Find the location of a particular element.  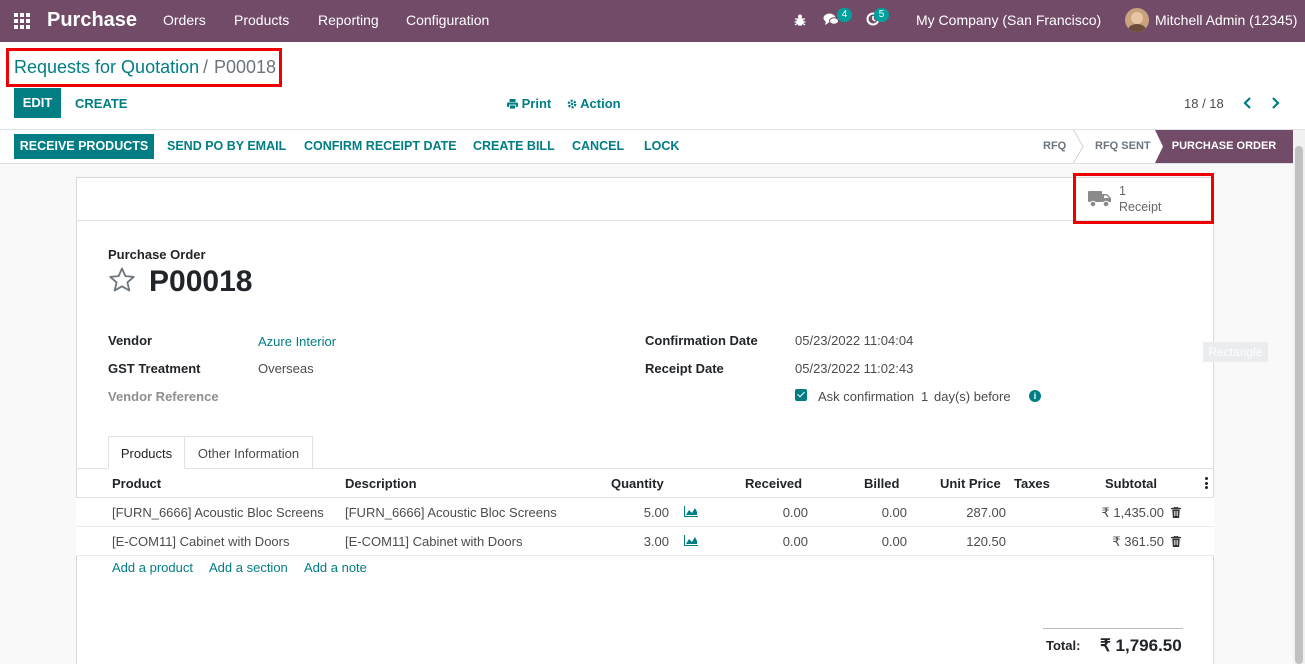

breadcrumb-current: P00018 is located at coordinates (245, 67).